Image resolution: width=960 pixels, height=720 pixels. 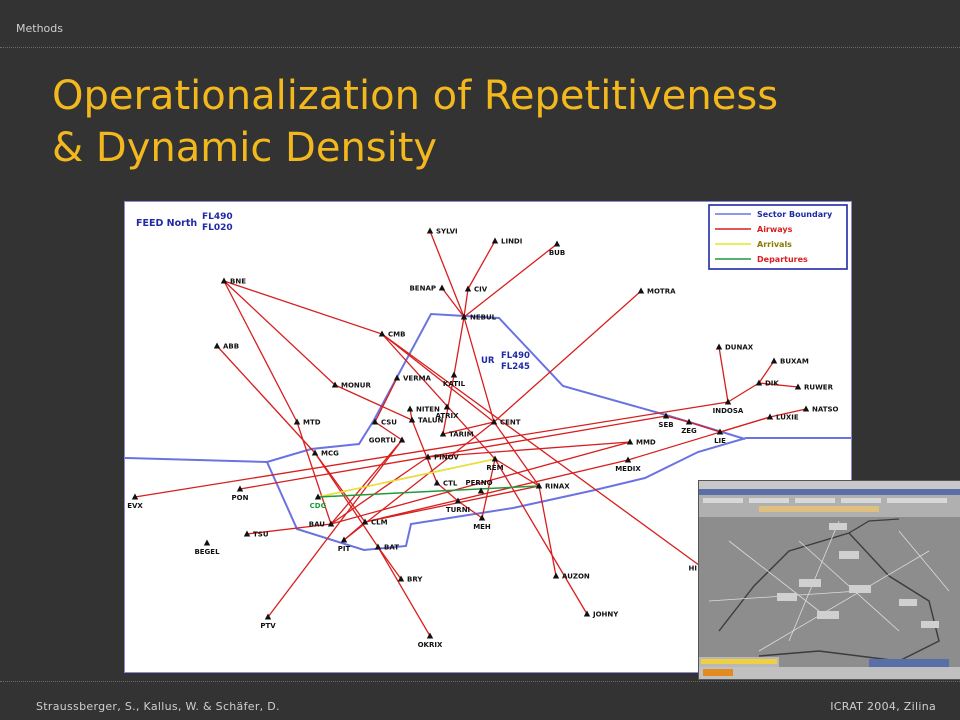 I want to click on waypoint-okrix-label: OKRIX, so click(x=430, y=645).